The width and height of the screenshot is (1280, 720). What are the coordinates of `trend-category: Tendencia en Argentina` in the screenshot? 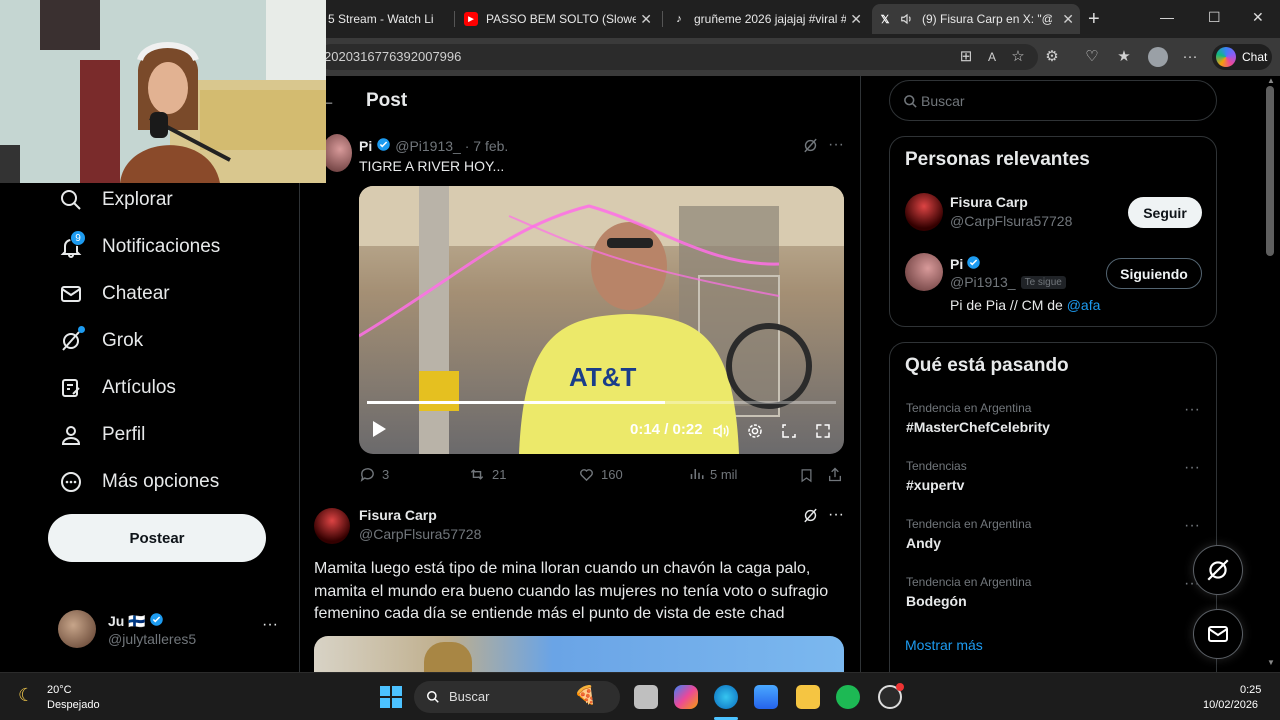 It's located at (969, 524).